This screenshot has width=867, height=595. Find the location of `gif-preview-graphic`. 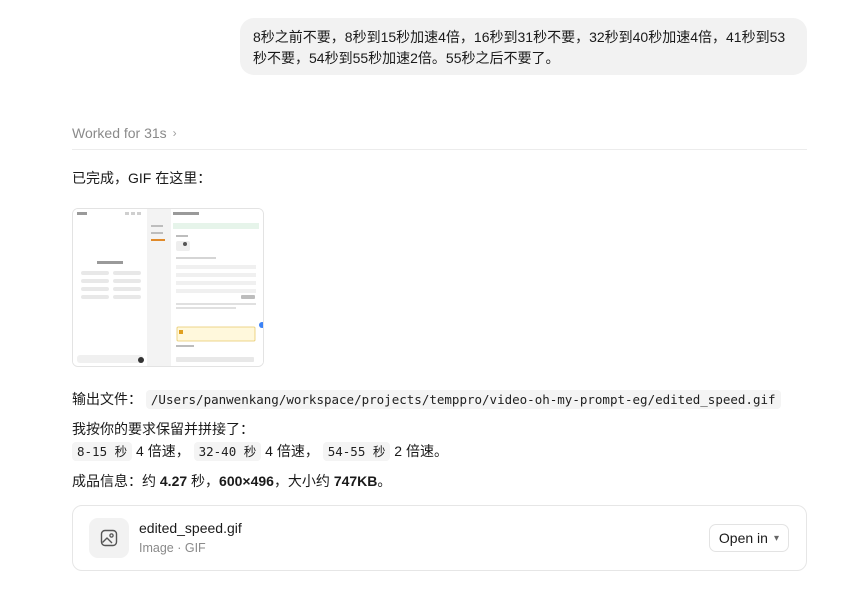

gif-preview-graphic is located at coordinates (168, 287).